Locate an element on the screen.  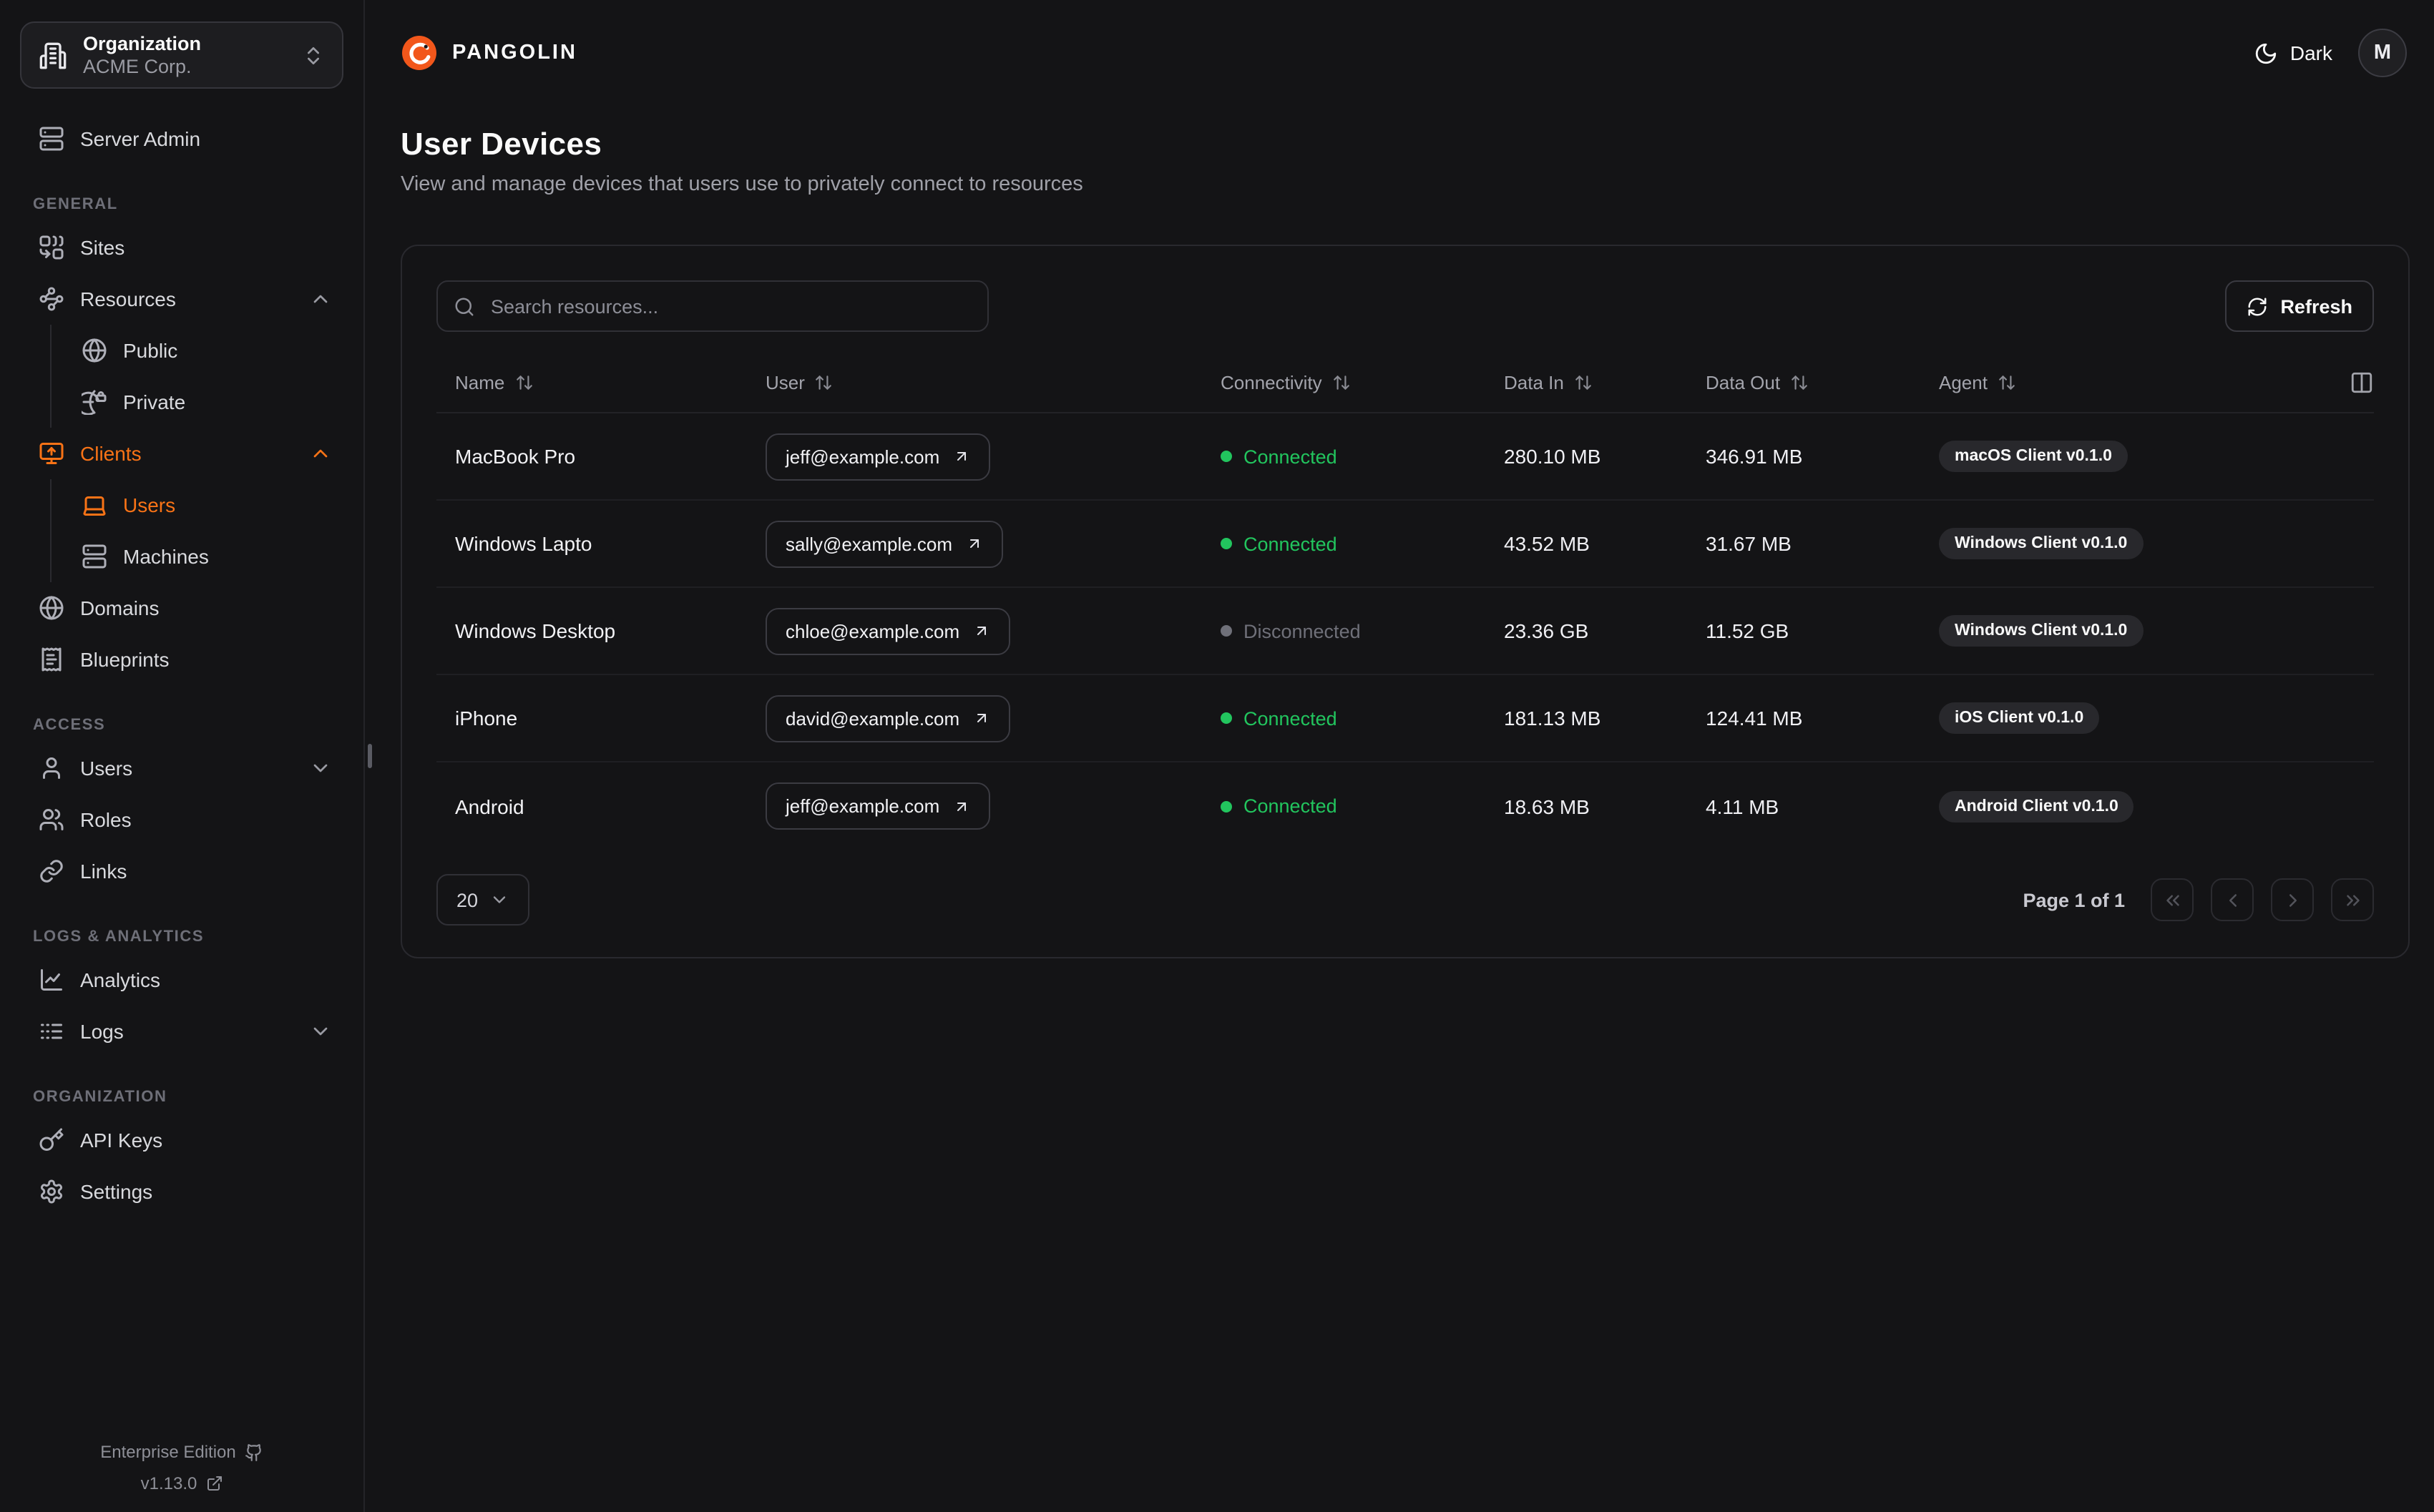
combine-icon is located at coordinates (51, 247).